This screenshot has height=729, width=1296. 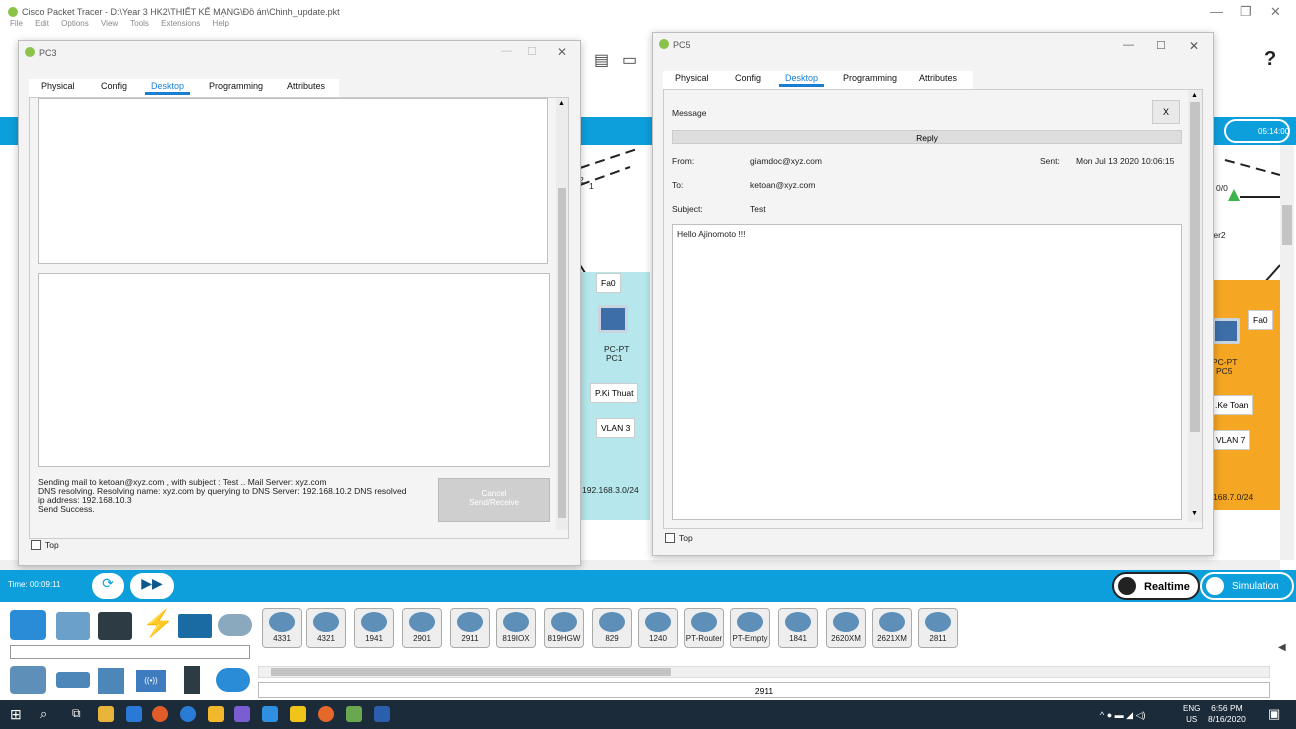 I want to click on category-search-field, so click(x=130, y=652).